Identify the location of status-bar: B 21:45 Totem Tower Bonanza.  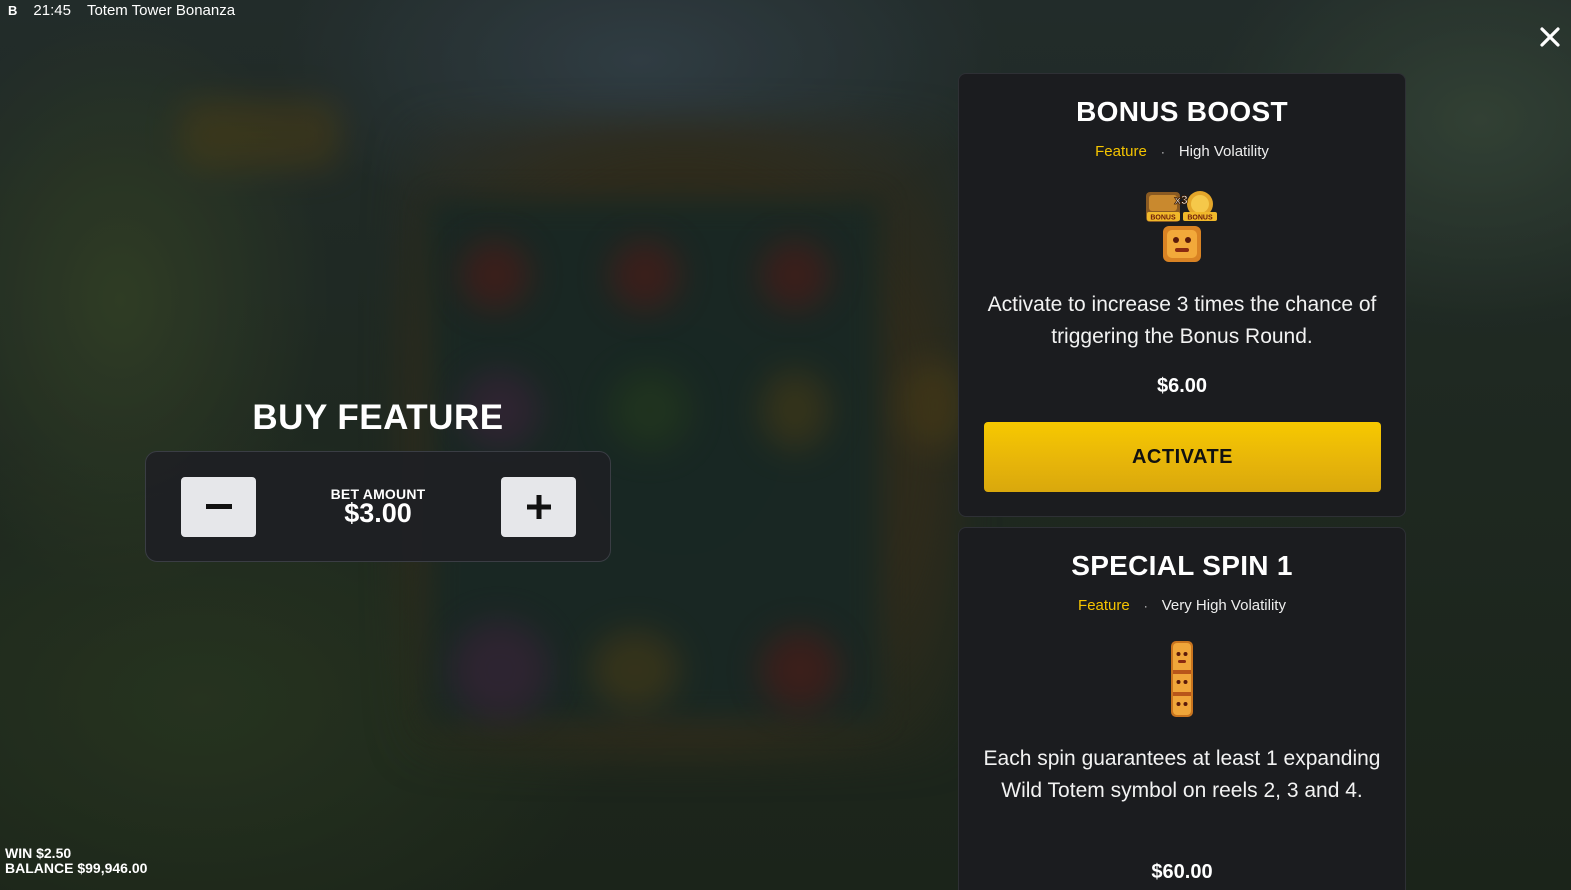
(117, 10).